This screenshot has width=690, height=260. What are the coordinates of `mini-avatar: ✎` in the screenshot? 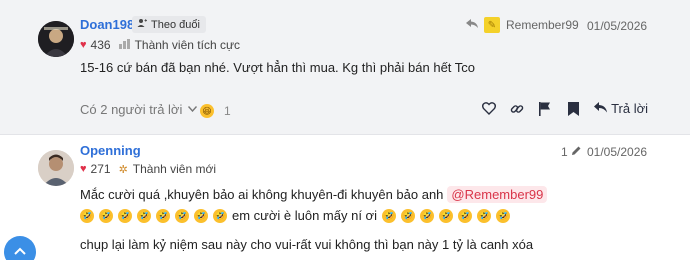 It's located at (492, 25).